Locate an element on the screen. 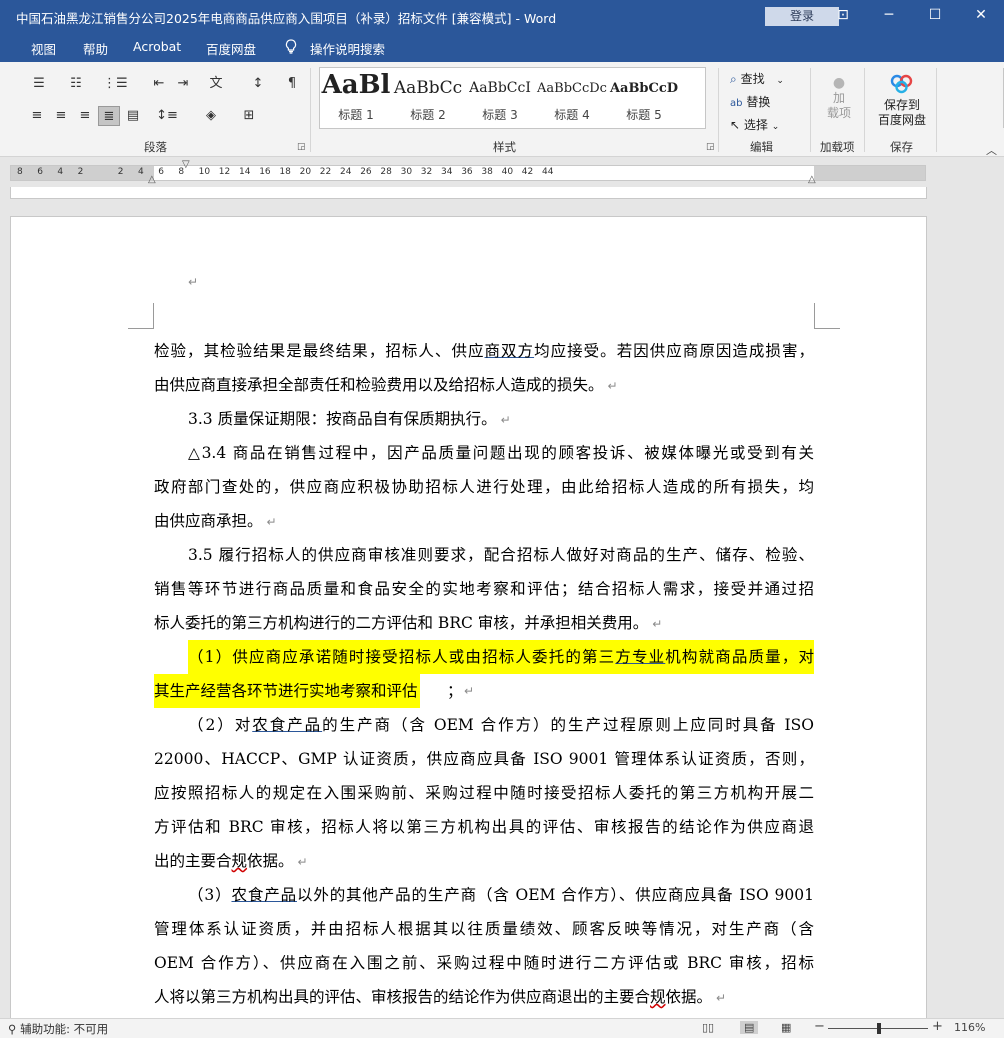 This screenshot has width=1004, height=1038. document-line: 政府部门查处的，供应商应积极协助招标人进行处理，由此给招标人造成的所有损失，均 is located at coordinates (484, 487).